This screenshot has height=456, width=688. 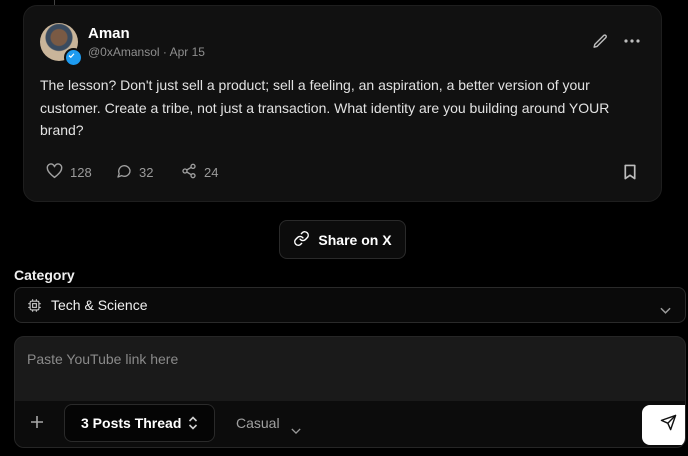 I want to click on category-label: Category, so click(x=44, y=275).